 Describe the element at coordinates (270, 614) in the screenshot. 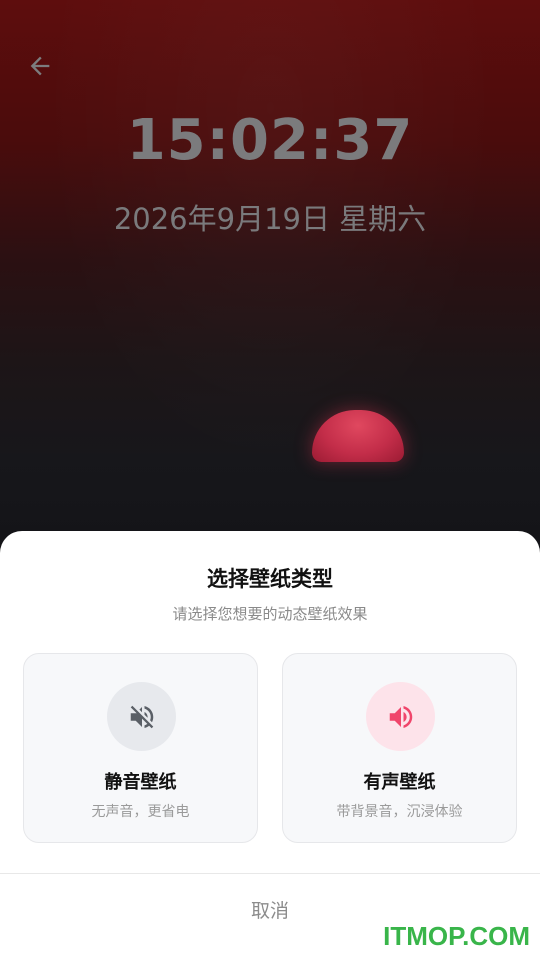

I see `dialog-subtitle: 请选择您想要的动态壁纸效果` at that location.